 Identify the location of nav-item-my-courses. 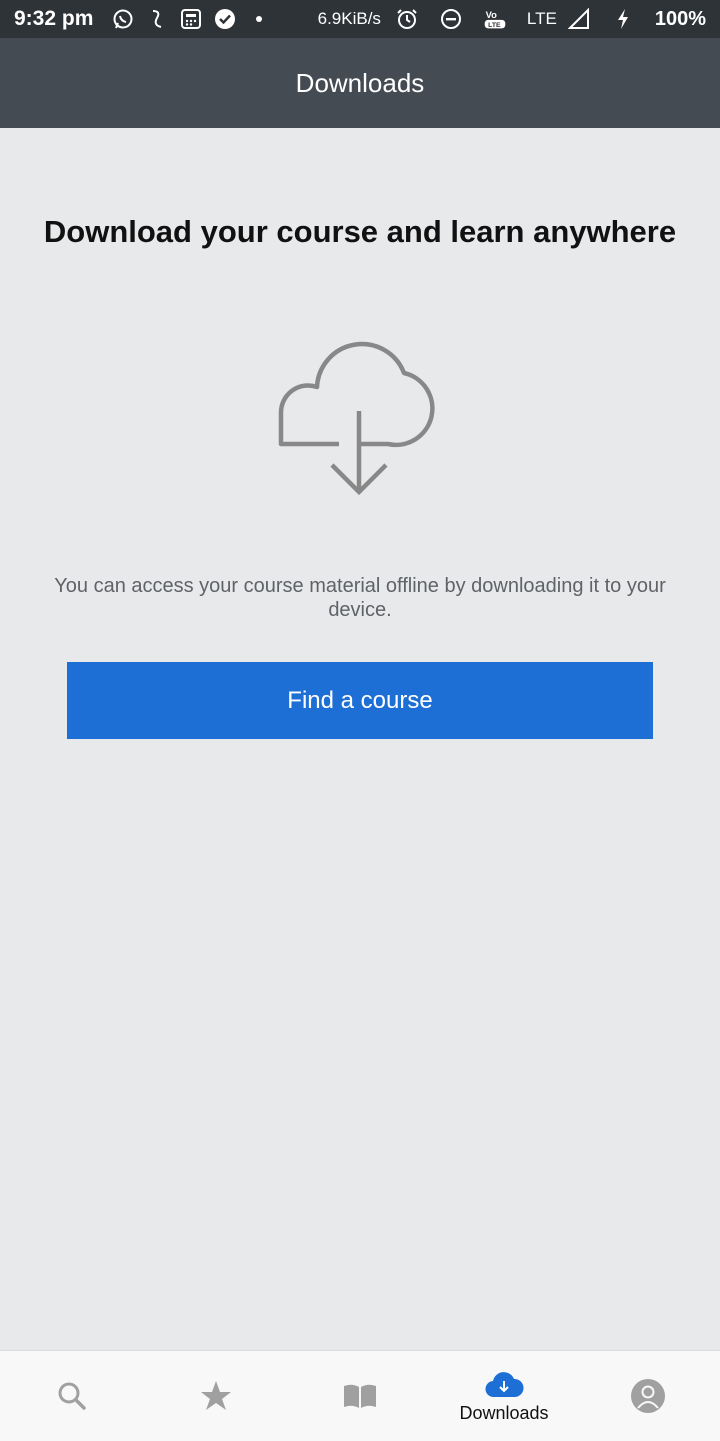
(360, 1396).